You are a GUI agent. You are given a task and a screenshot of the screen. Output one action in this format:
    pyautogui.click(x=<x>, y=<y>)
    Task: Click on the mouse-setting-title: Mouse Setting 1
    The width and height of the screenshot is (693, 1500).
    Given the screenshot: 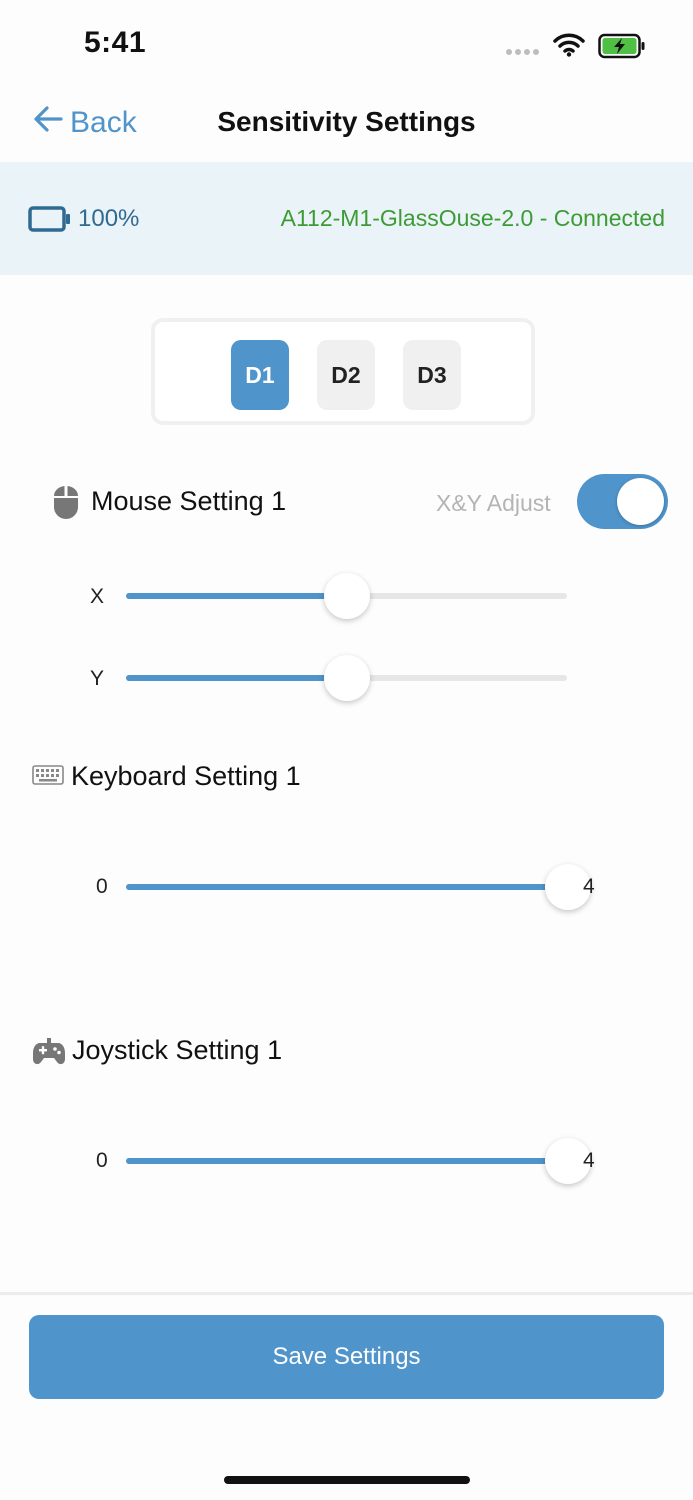 What is the action you would take?
    pyautogui.click(x=189, y=501)
    